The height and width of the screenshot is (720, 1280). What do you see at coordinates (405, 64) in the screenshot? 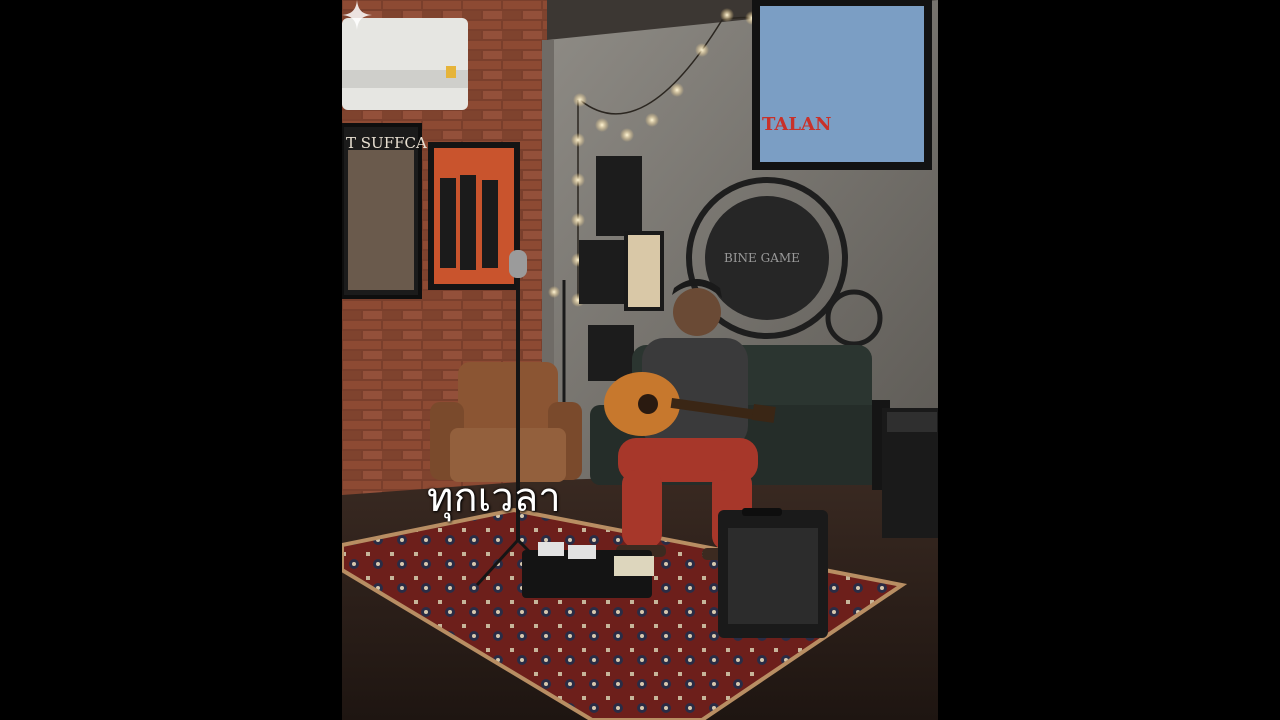
I see `air-conditioner` at bounding box center [405, 64].